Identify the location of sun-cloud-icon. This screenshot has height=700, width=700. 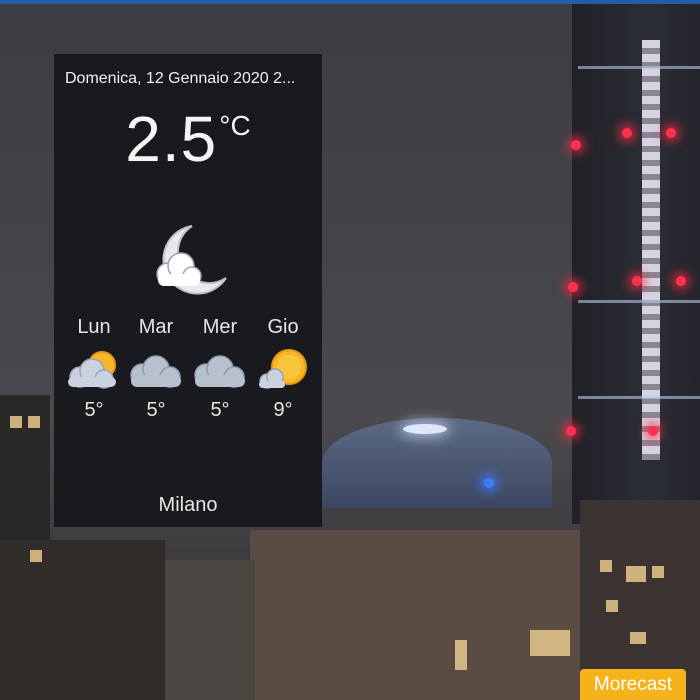
(283, 369).